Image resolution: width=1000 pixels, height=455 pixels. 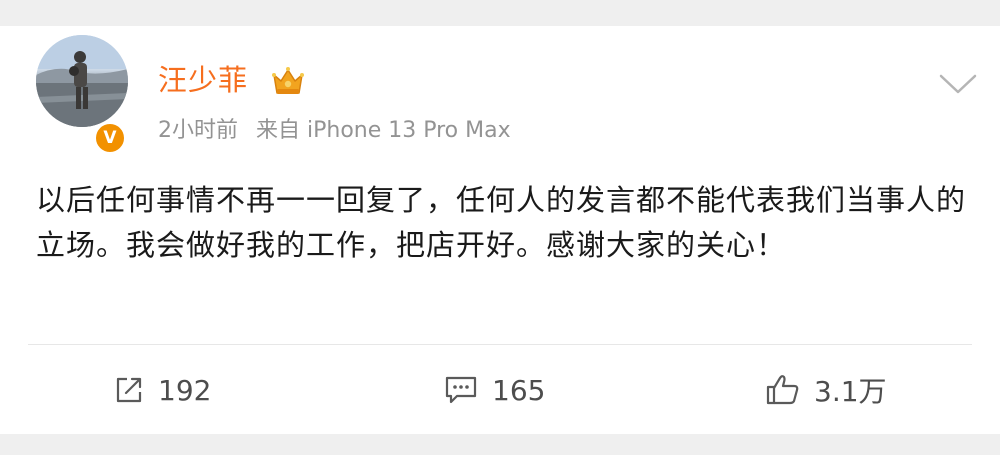 I want to click on chevron-down-icon, so click(x=958, y=84).